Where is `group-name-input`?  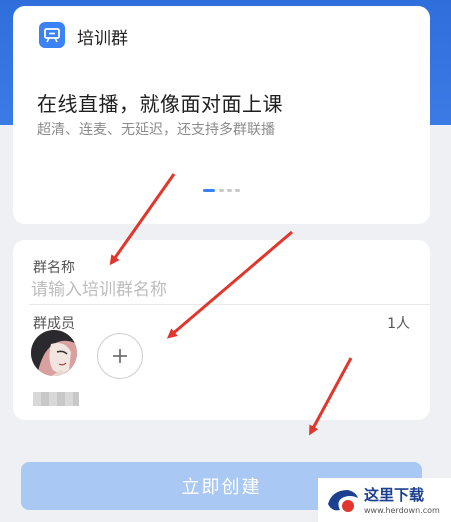
group-name-input is located at coordinates (221, 290).